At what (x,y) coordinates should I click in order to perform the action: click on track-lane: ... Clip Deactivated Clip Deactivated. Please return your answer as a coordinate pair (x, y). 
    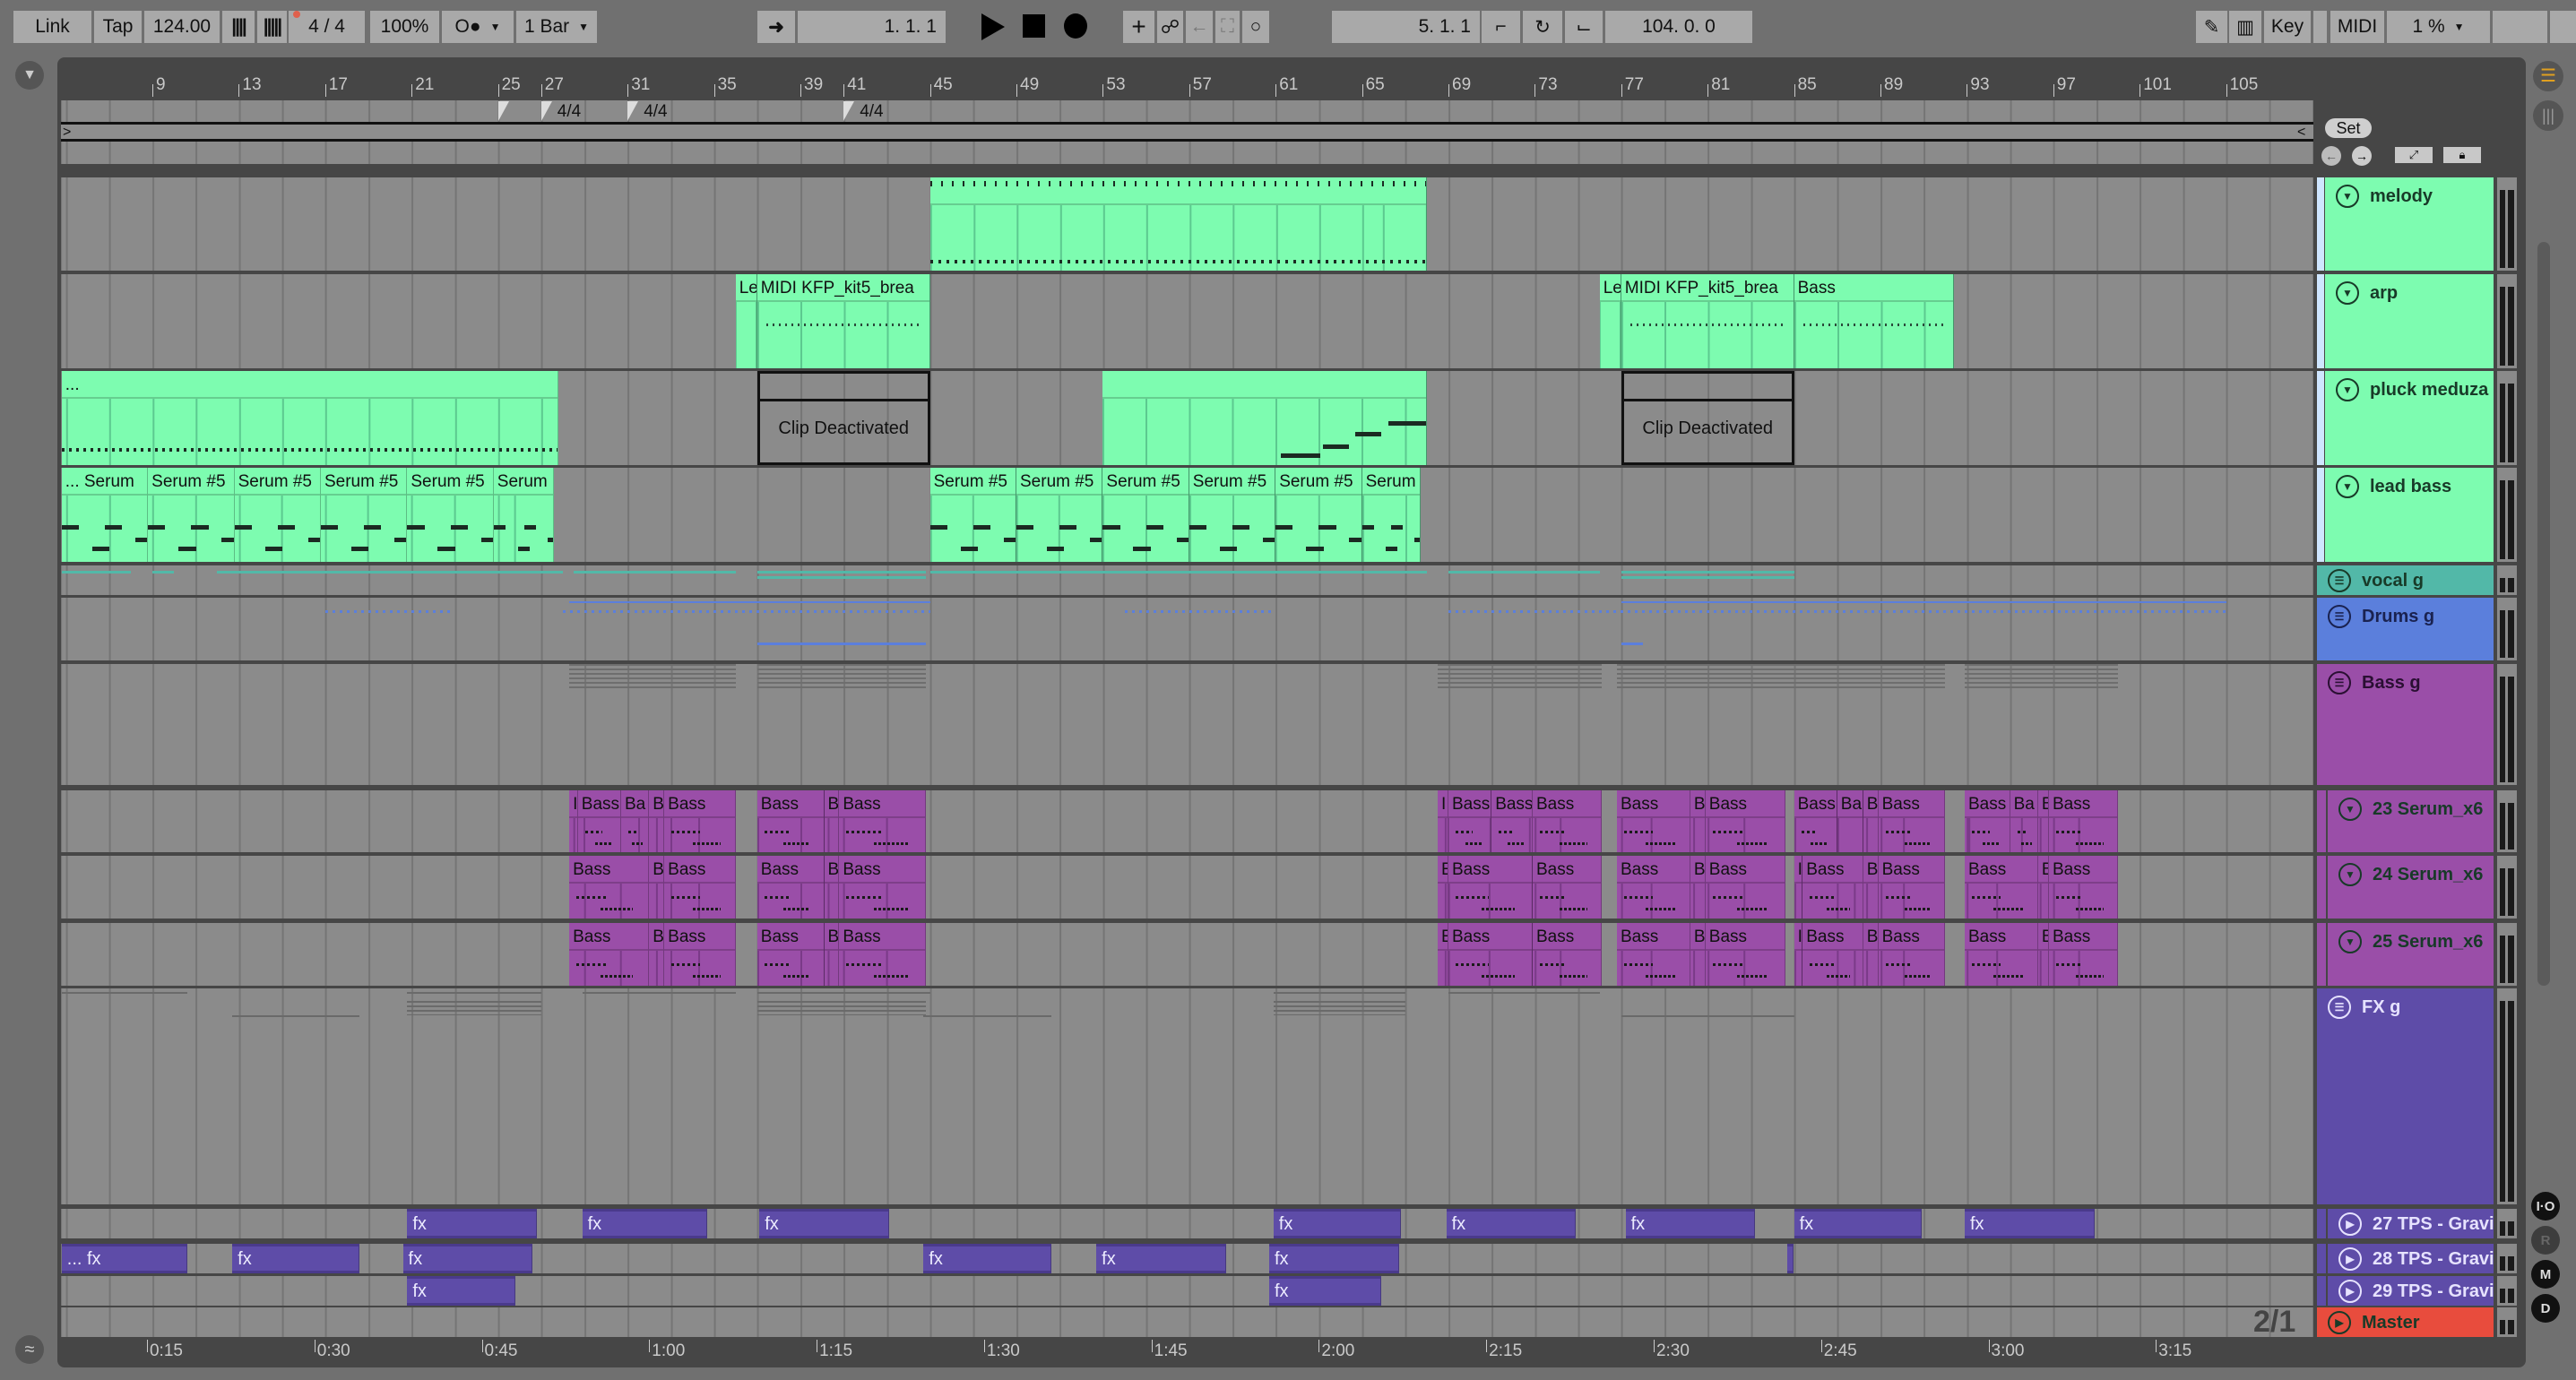
    Looking at the image, I should click on (1187, 418).